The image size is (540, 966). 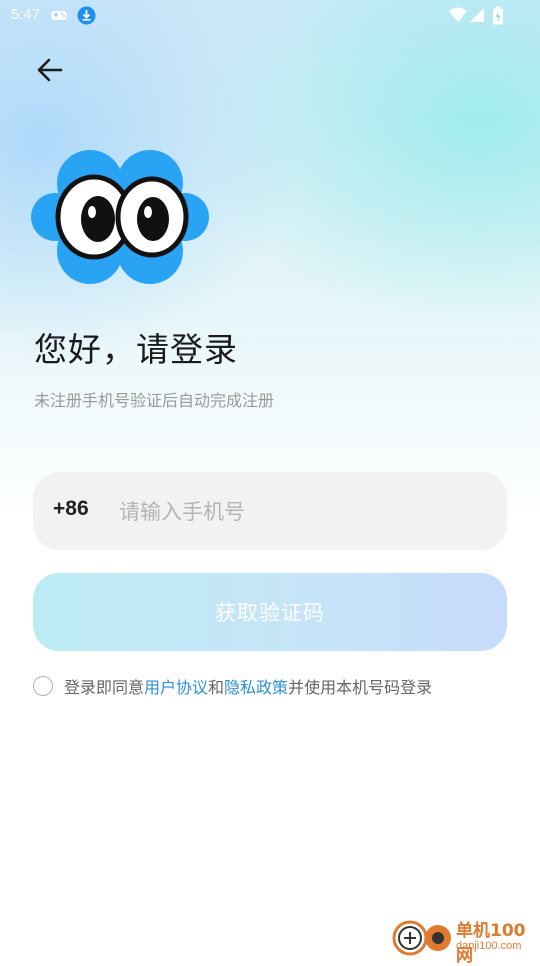 What do you see at coordinates (256, 687) in the screenshot?
I see `privacy-policy-link: 隐私政策` at bounding box center [256, 687].